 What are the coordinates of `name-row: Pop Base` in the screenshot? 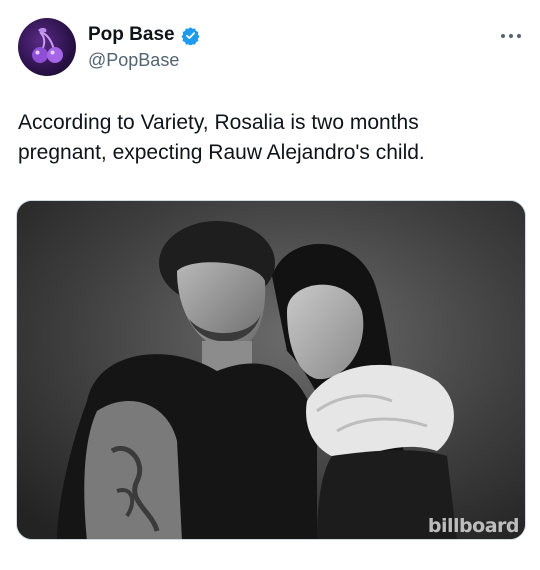 It's located at (144, 35).